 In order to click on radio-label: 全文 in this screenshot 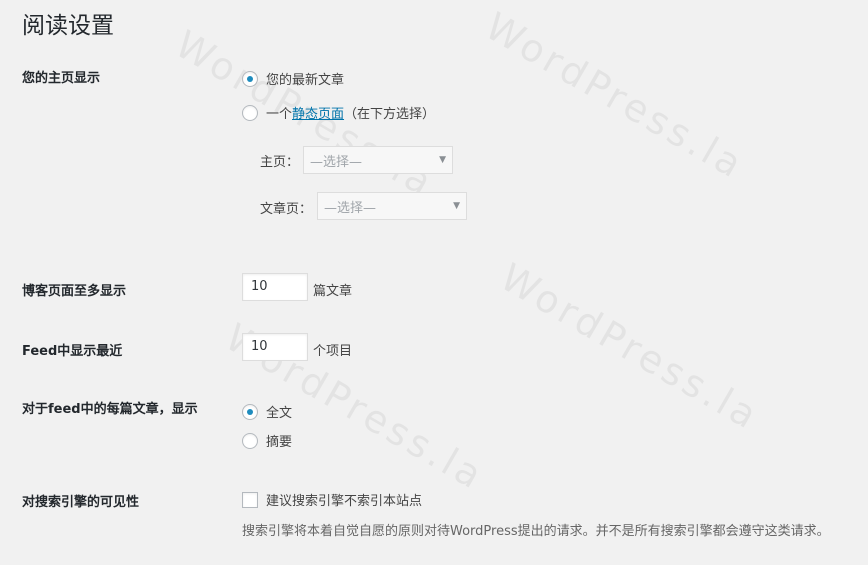, I will do `click(279, 413)`.